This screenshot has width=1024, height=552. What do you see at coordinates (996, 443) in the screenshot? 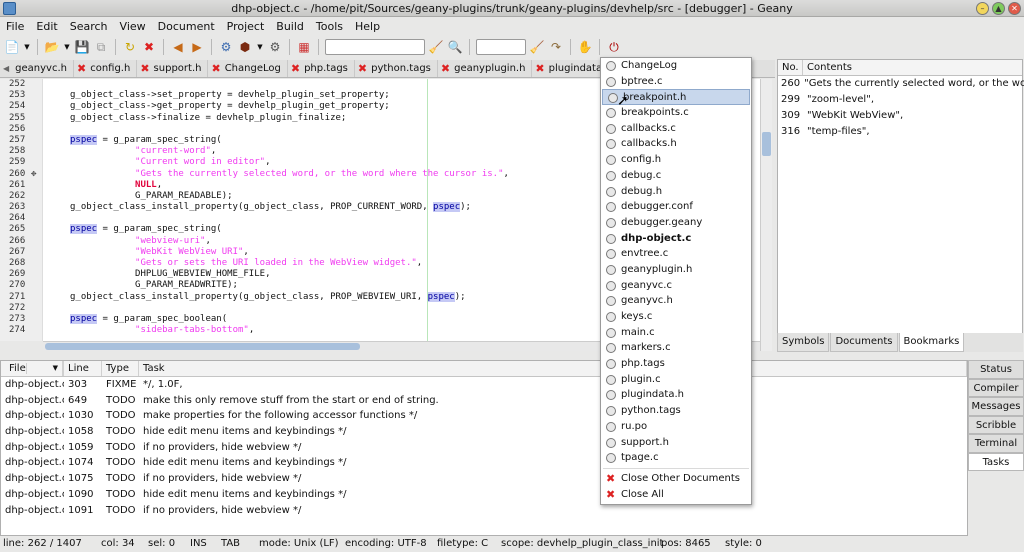
I see `tab-terminal: Terminal` at bounding box center [996, 443].